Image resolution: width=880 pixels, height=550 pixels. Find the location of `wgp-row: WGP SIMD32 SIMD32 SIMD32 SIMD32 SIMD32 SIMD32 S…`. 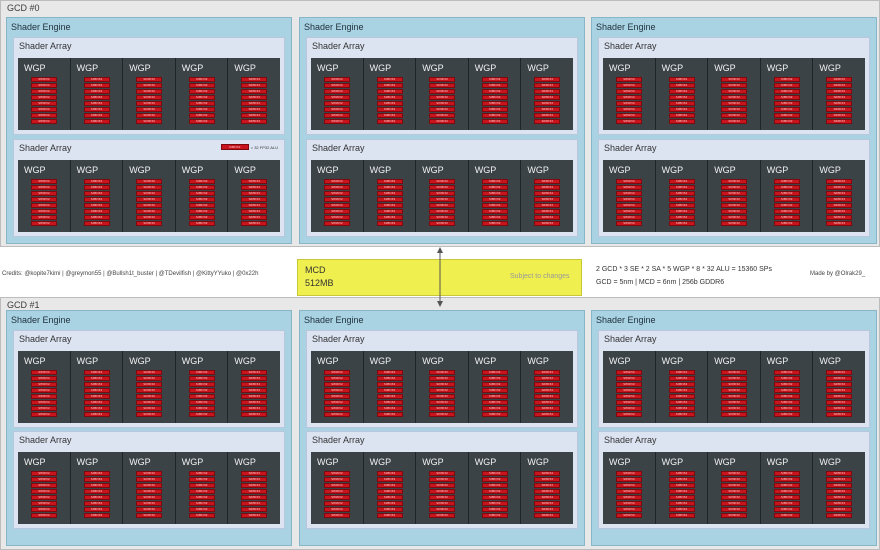

wgp-row: WGP SIMD32 SIMD32 SIMD32 SIMD32 SIMD32 SIMD32 S… is located at coordinates (442, 387).